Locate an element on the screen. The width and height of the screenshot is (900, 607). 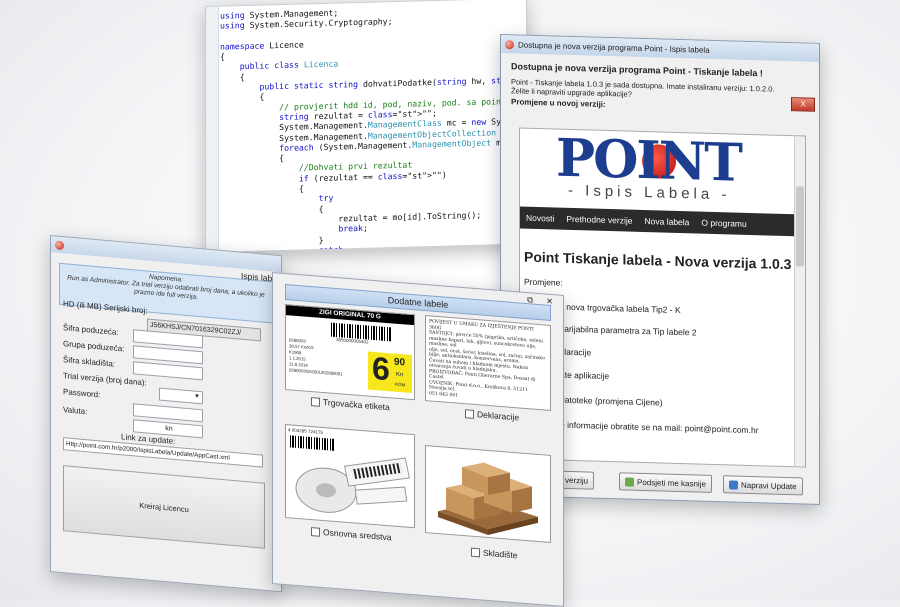
remind-icon is located at coordinates (629, 481).